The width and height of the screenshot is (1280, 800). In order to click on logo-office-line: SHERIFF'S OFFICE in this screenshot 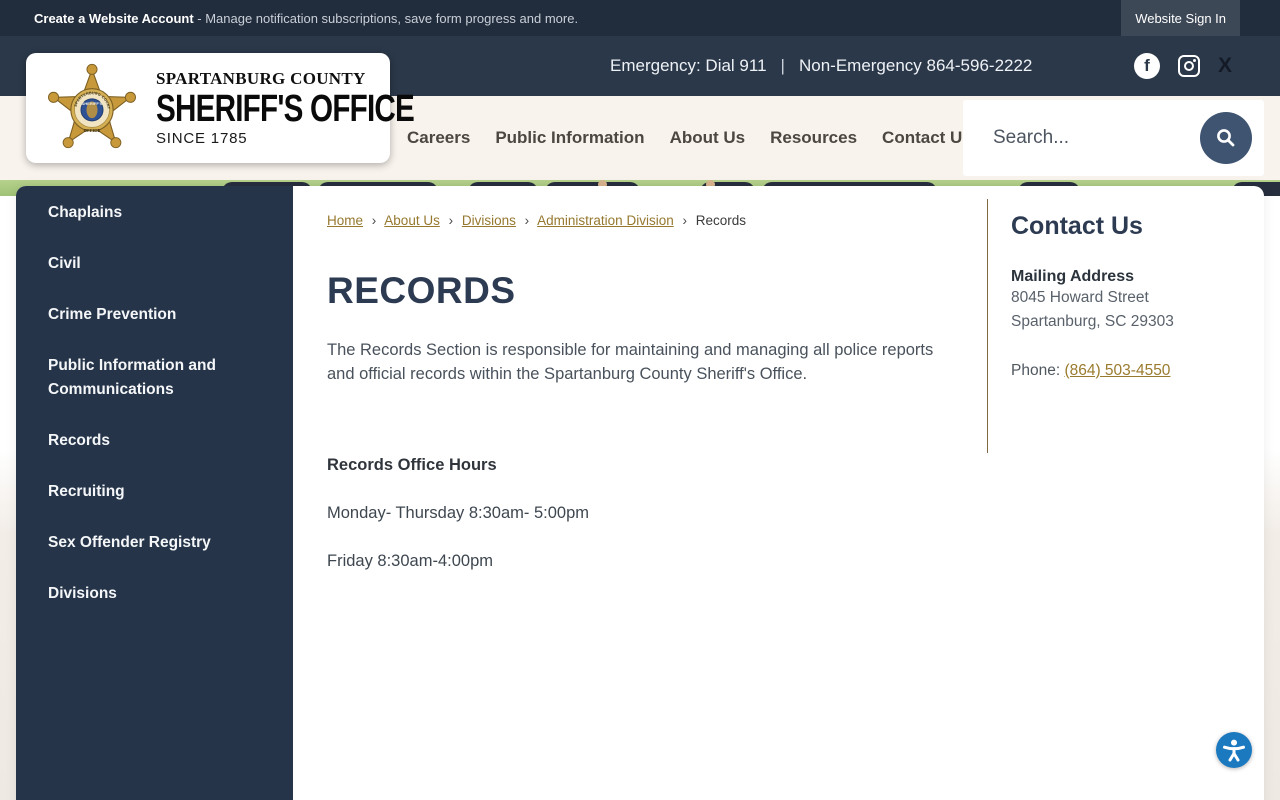, I will do `click(285, 109)`.